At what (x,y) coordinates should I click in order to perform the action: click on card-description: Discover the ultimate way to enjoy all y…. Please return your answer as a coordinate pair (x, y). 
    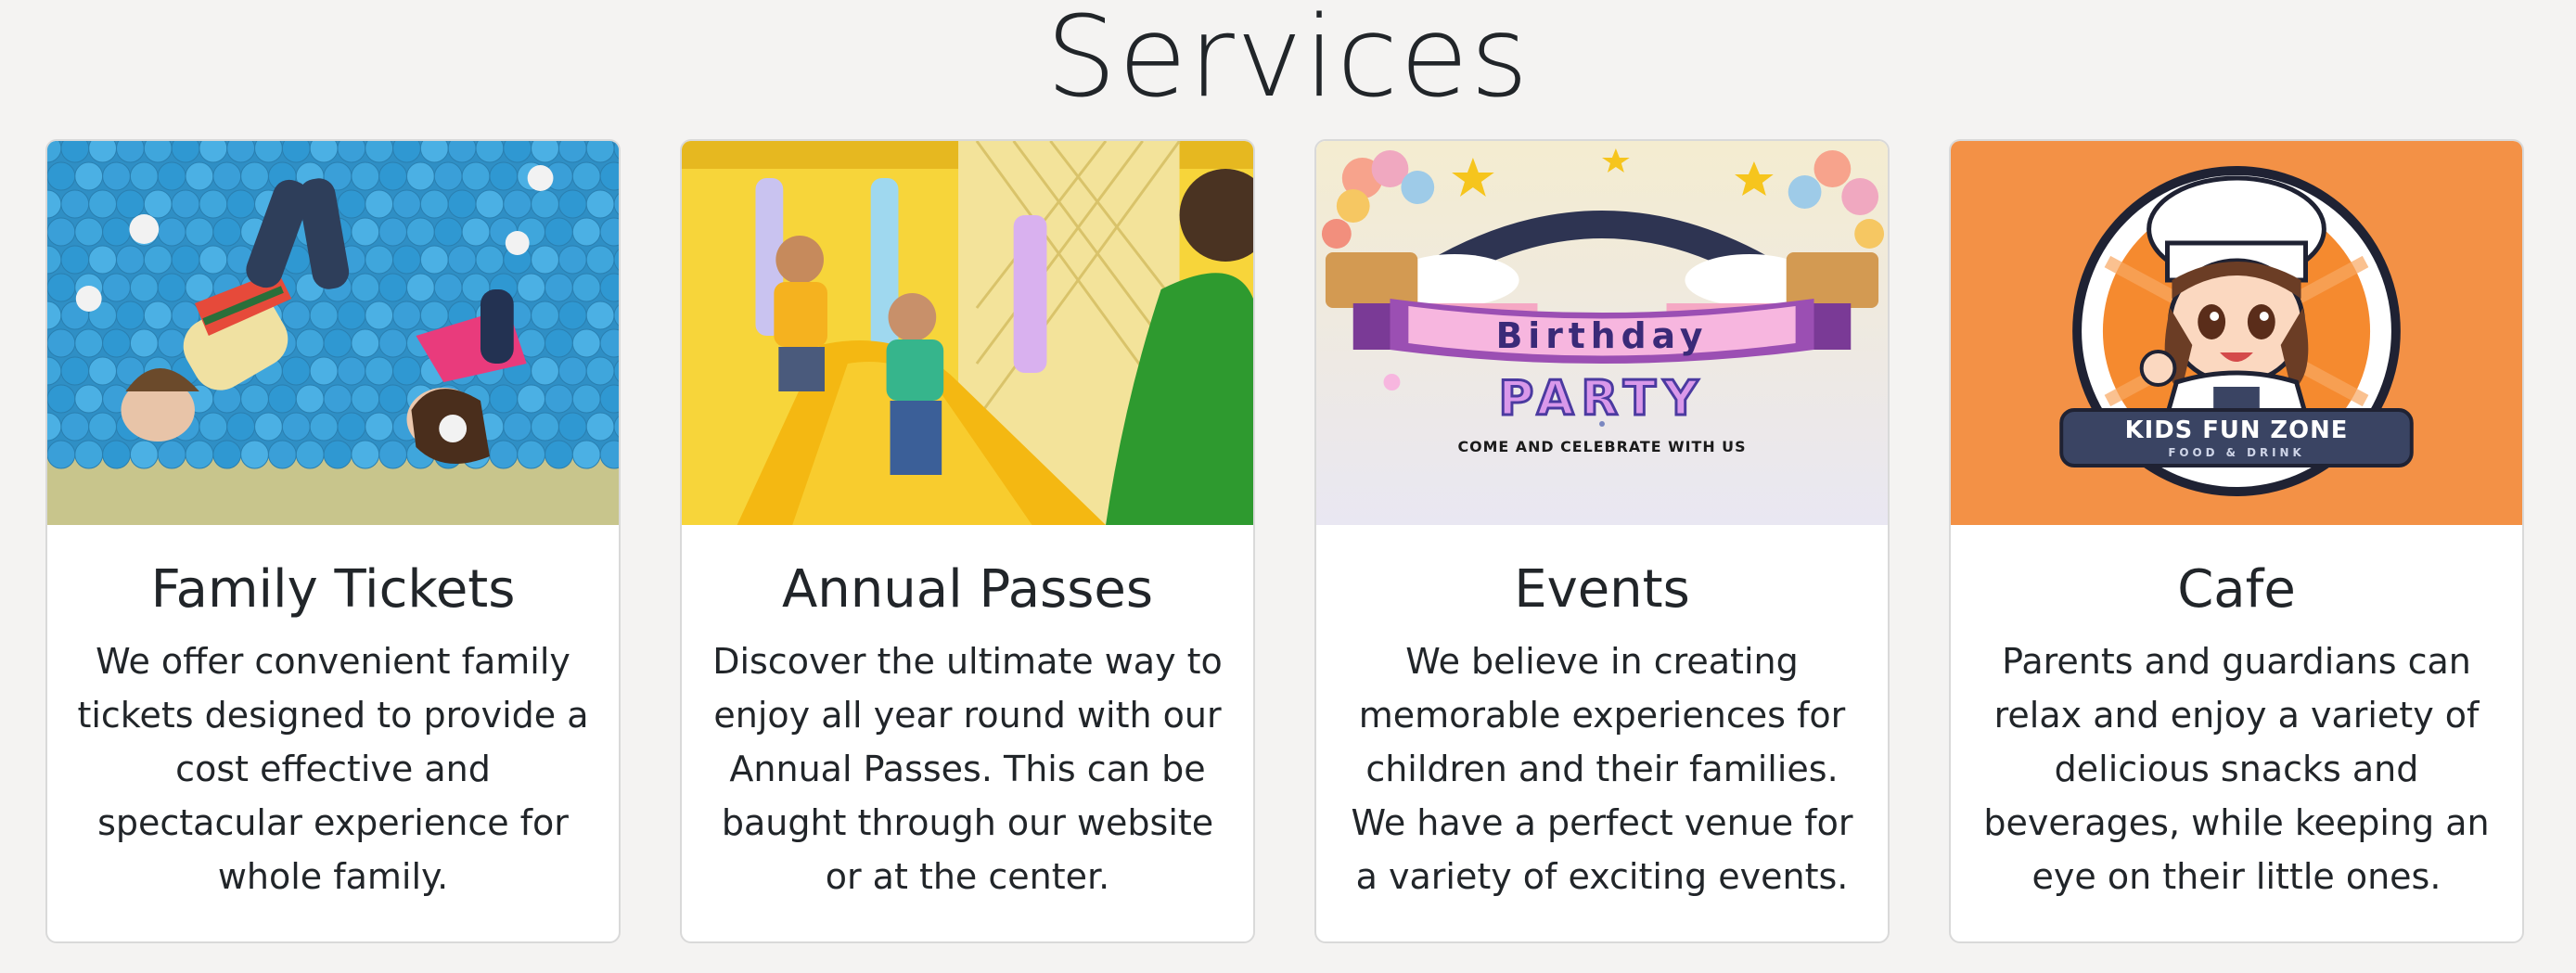
    Looking at the image, I should click on (967, 769).